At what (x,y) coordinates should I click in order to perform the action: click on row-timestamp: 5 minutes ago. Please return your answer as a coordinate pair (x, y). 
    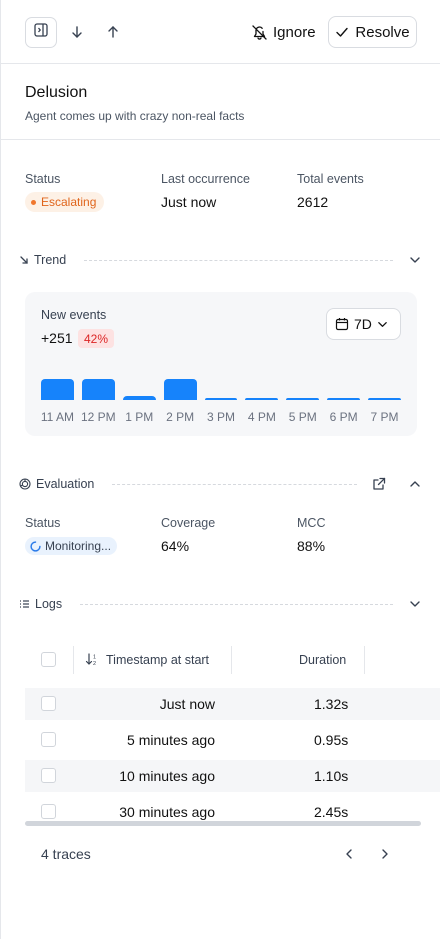
    Looking at the image, I should click on (171, 740).